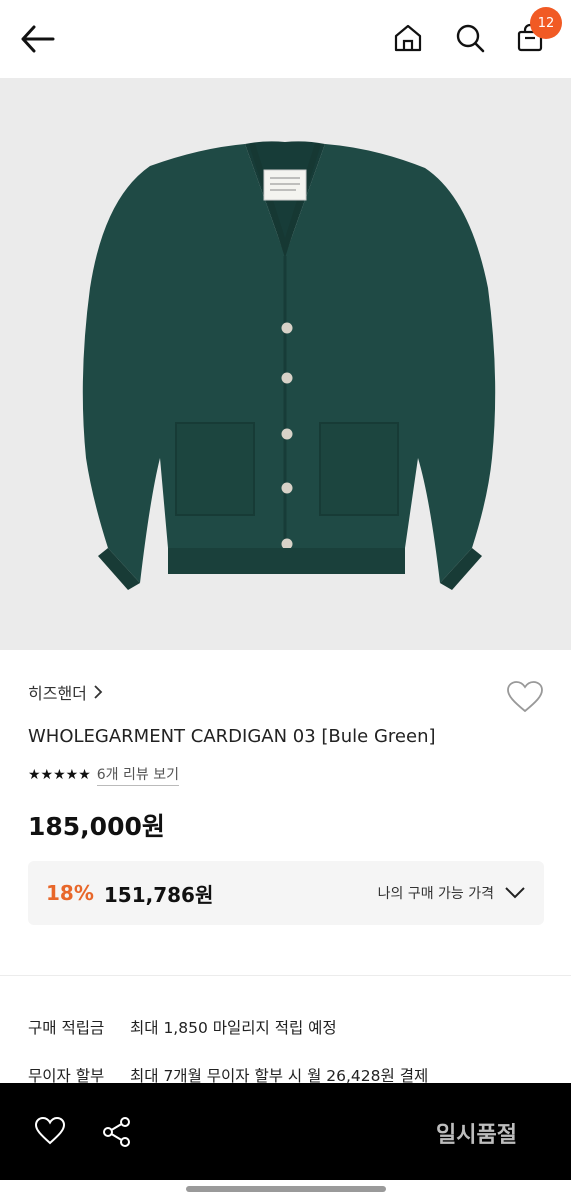  Describe the element at coordinates (233, 1028) in the screenshot. I see `benefit-value: 최대 1,850 마일리지 적립 예정` at that location.